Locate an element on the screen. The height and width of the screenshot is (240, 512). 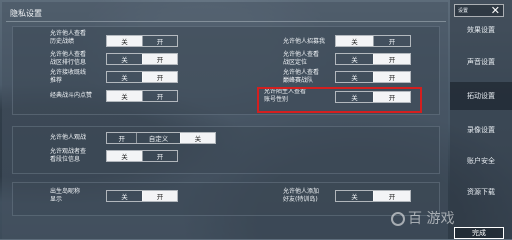
settings-sidebar: 效果设置 声音设置 拓动设置 录像设置 账户安全 资源下载 is located at coordinates (481, 119).